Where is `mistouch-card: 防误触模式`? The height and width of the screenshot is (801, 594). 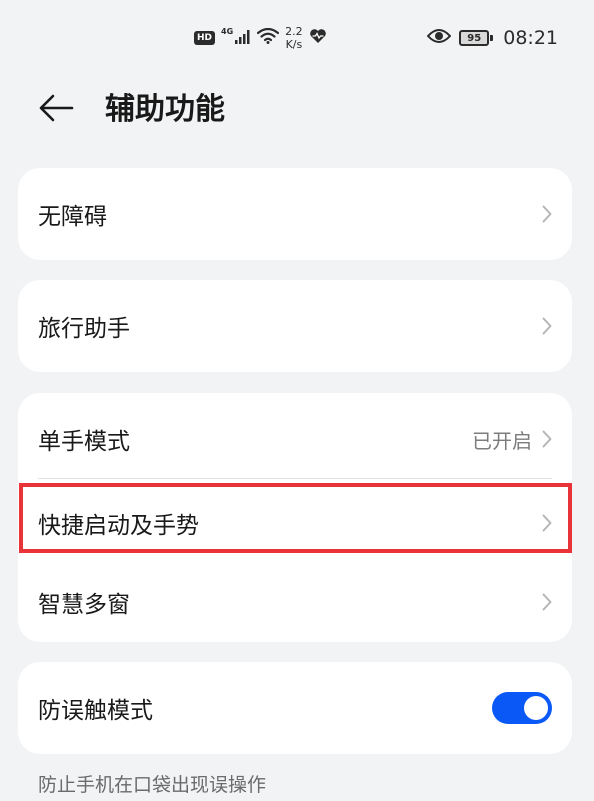 mistouch-card: 防误触模式 is located at coordinates (295, 708).